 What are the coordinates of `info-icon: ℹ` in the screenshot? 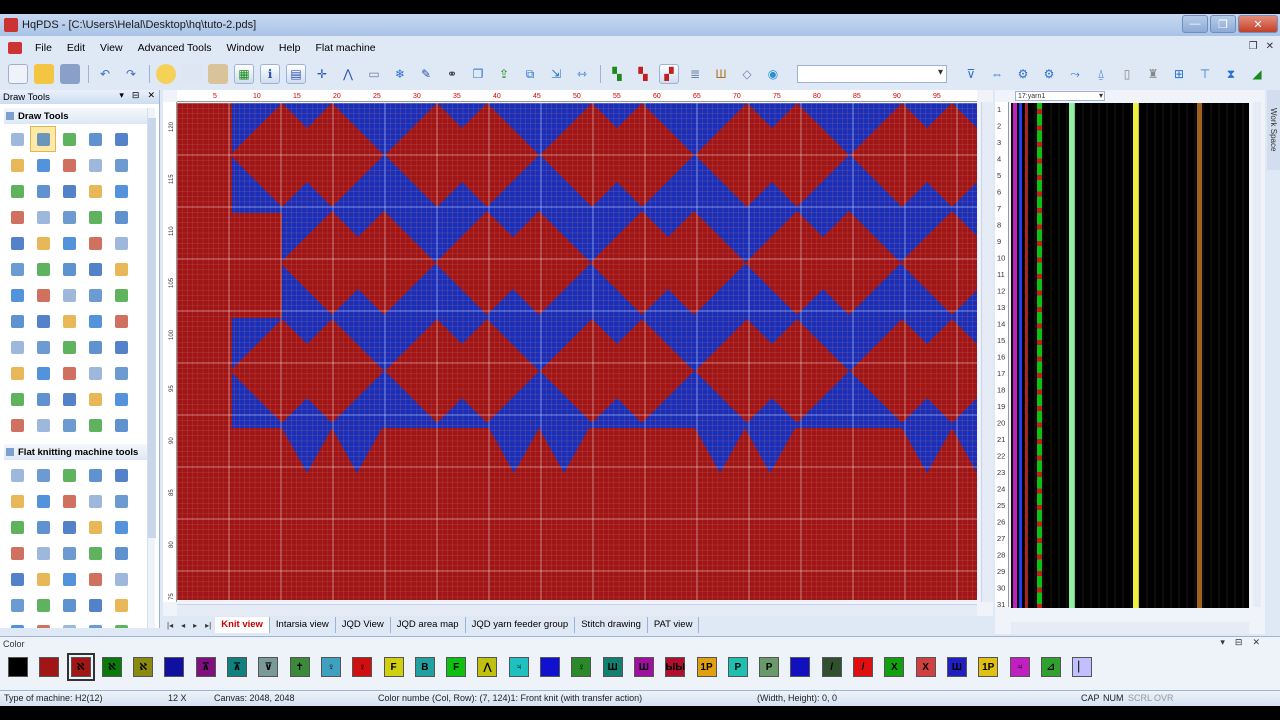 It's located at (270, 74).